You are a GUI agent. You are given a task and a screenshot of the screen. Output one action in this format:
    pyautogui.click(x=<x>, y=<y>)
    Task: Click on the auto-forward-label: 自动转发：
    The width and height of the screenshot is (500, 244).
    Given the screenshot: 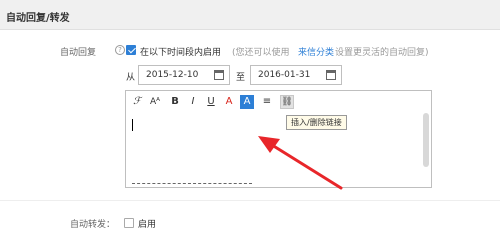 What is the action you would take?
    pyautogui.click(x=93, y=225)
    